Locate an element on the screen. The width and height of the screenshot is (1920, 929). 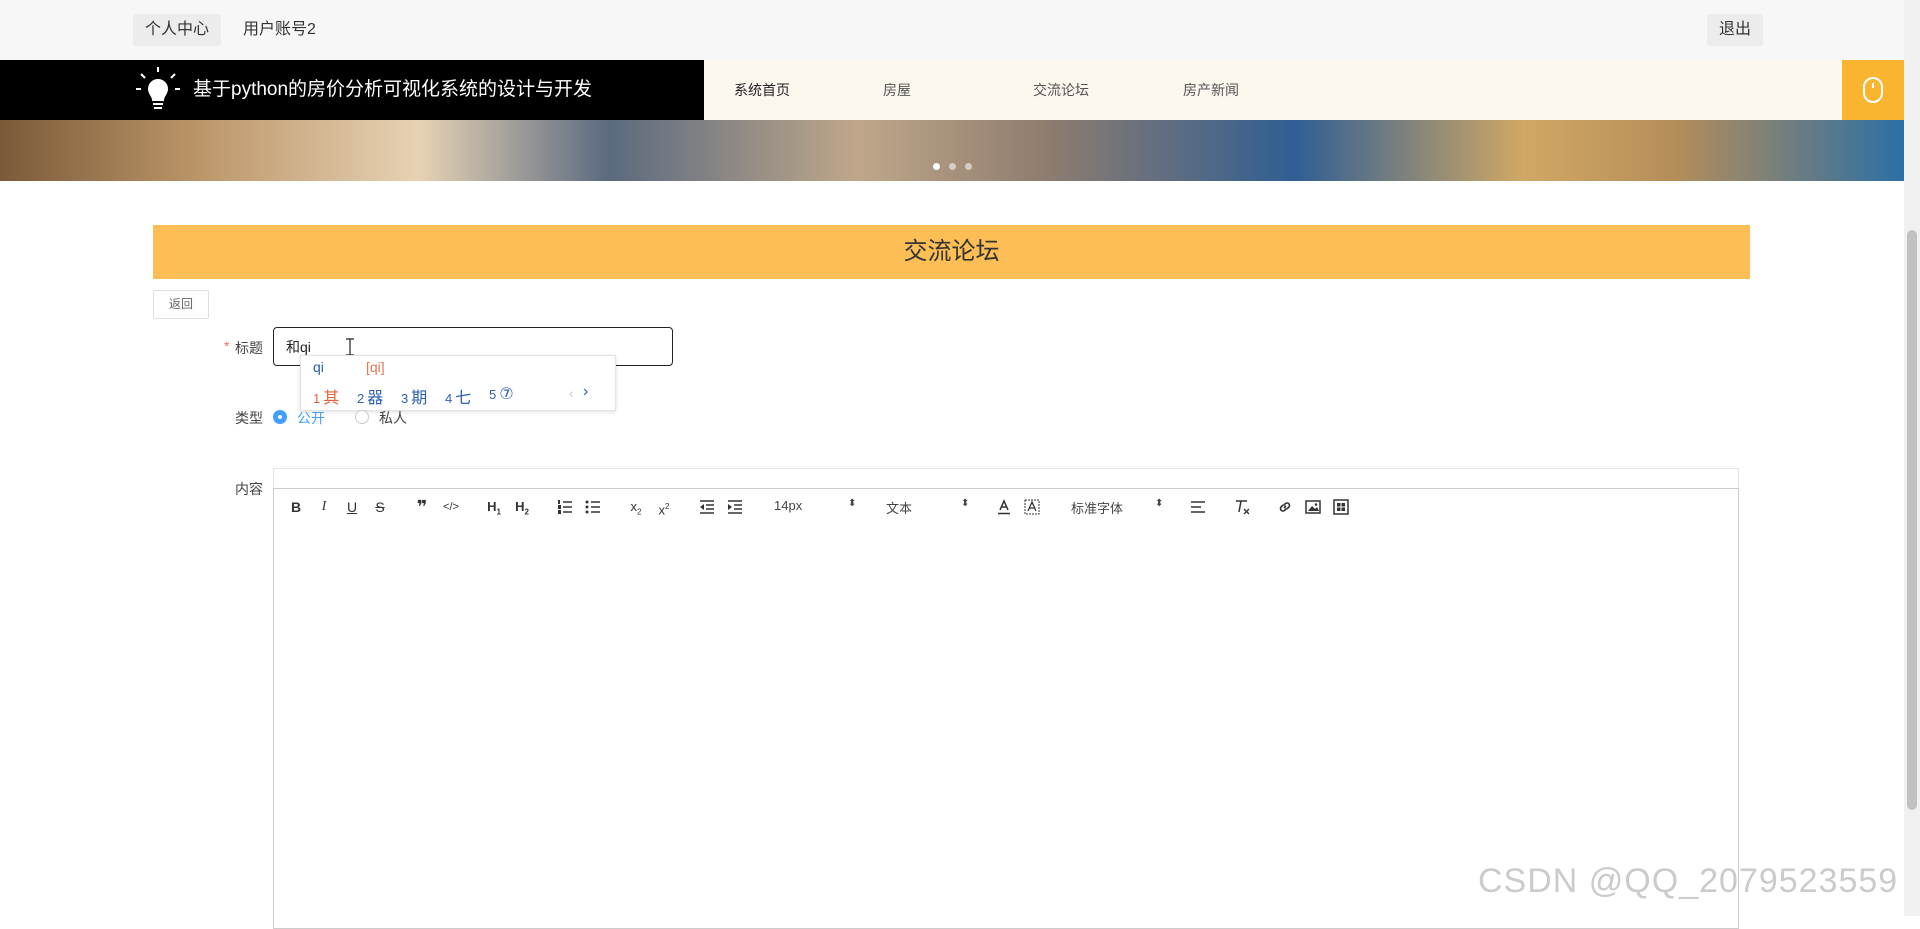
blockquote-icon: ❞ is located at coordinates (422, 507).